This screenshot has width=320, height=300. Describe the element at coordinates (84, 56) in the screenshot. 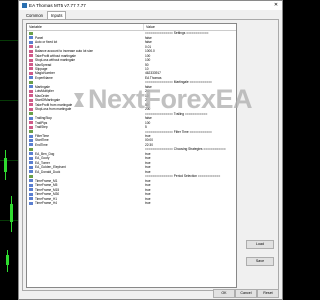

I see `variable-cell: TakeProfit without martingale` at that location.